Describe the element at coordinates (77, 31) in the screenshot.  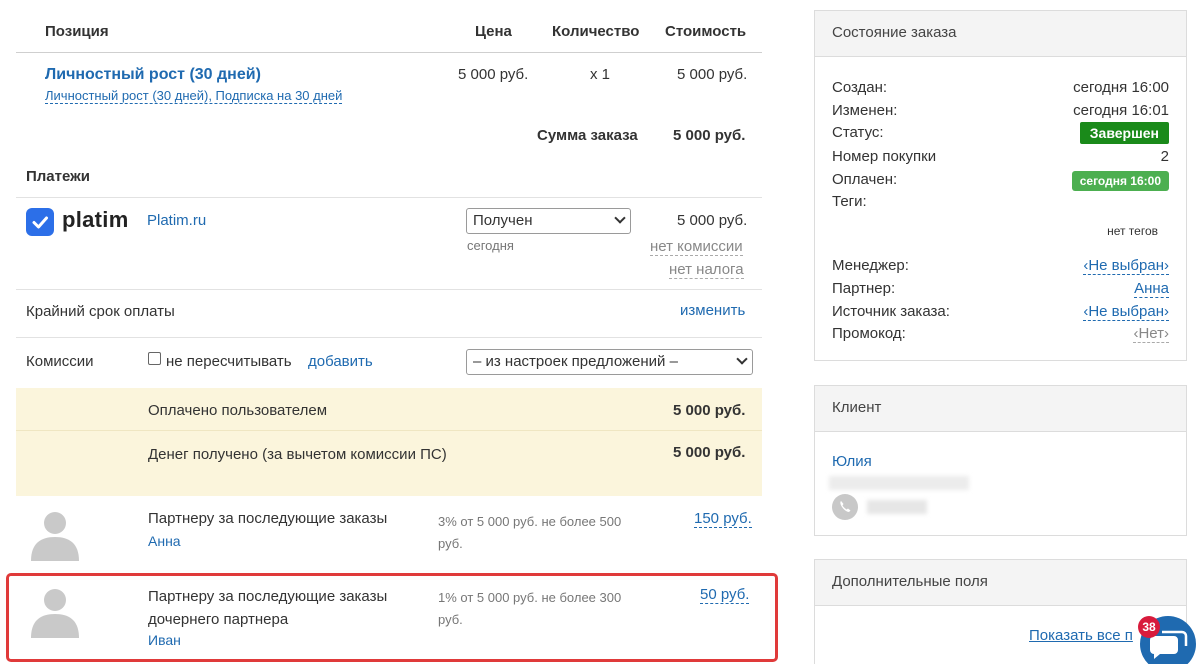
I see `column-header-position: Позиция` at that location.